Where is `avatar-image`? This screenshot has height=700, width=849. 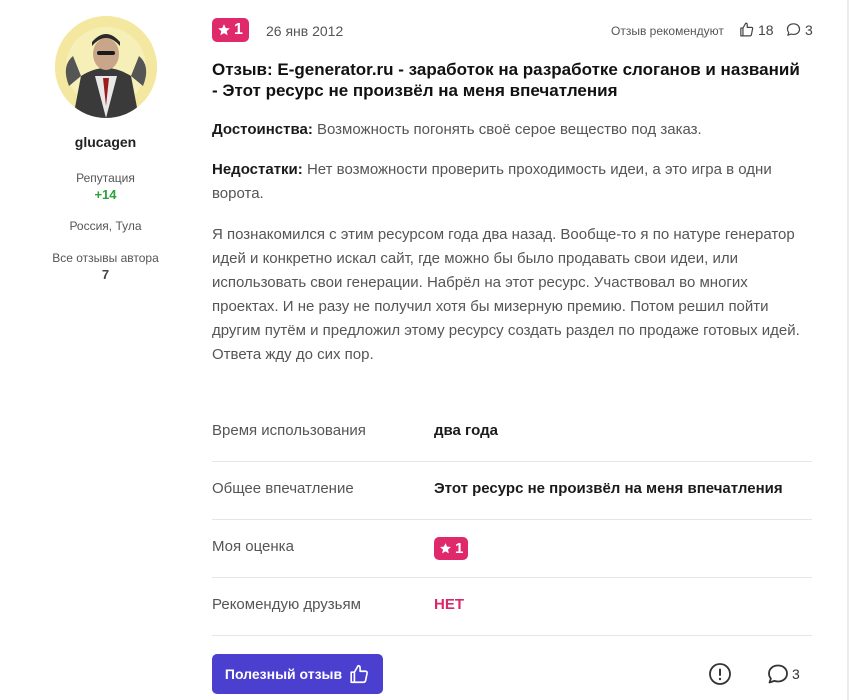
avatar-image is located at coordinates (105, 67).